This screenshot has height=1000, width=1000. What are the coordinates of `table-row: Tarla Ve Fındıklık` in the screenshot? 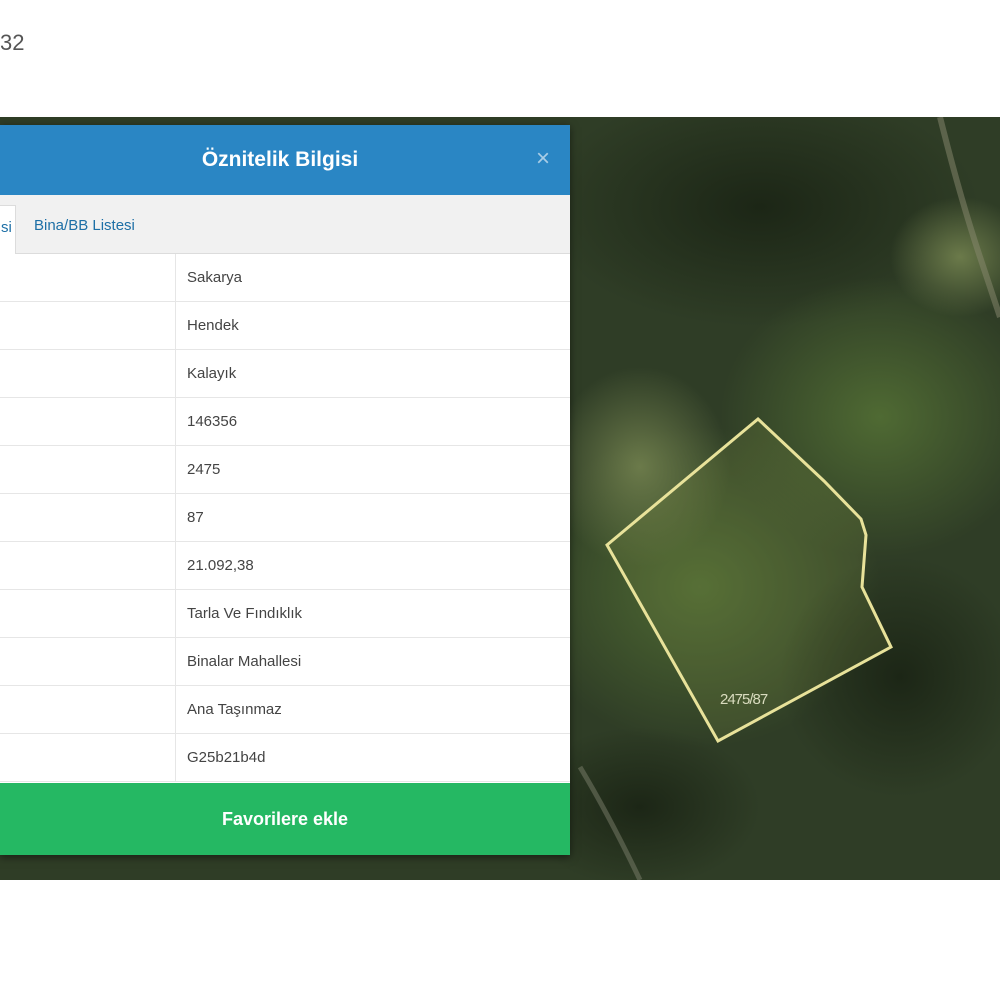 It's located at (285, 613).